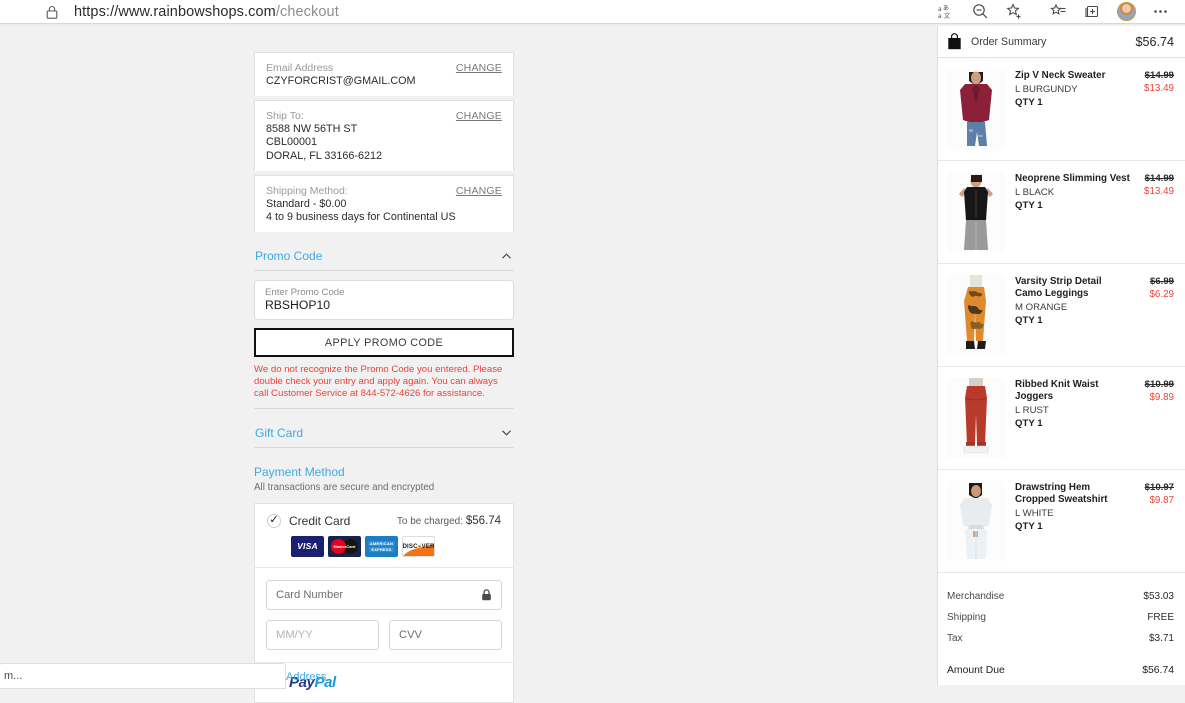  What do you see at coordinates (1009, 41) in the screenshot?
I see `order-summary-title: Order Summary` at bounding box center [1009, 41].